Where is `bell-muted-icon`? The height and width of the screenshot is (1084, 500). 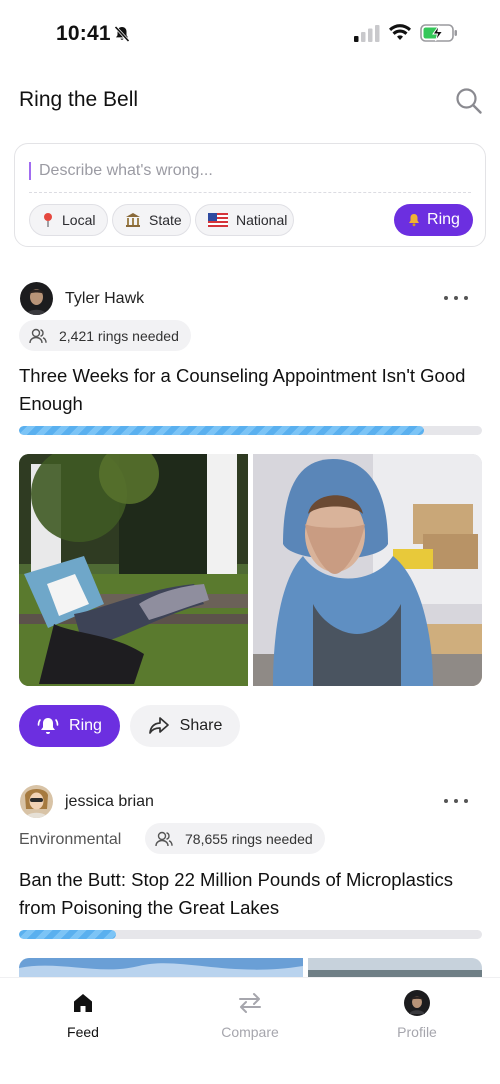 bell-muted-icon is located at coordinates (122, 34).